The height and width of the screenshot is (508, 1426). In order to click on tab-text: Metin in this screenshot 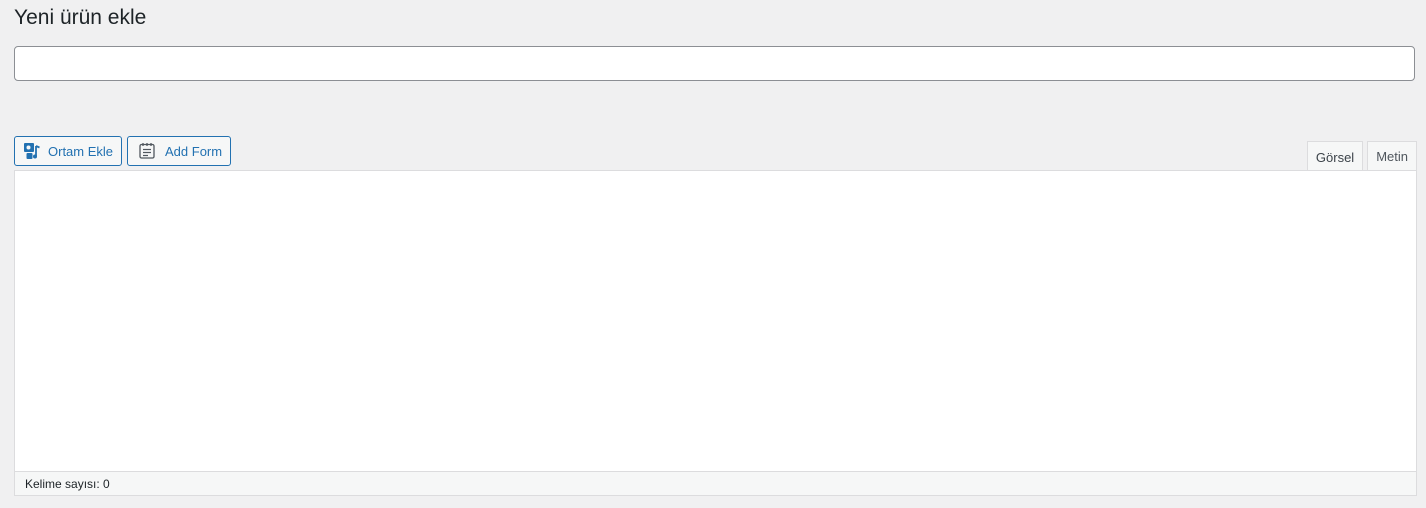, I will do `click(1392, 156)`.